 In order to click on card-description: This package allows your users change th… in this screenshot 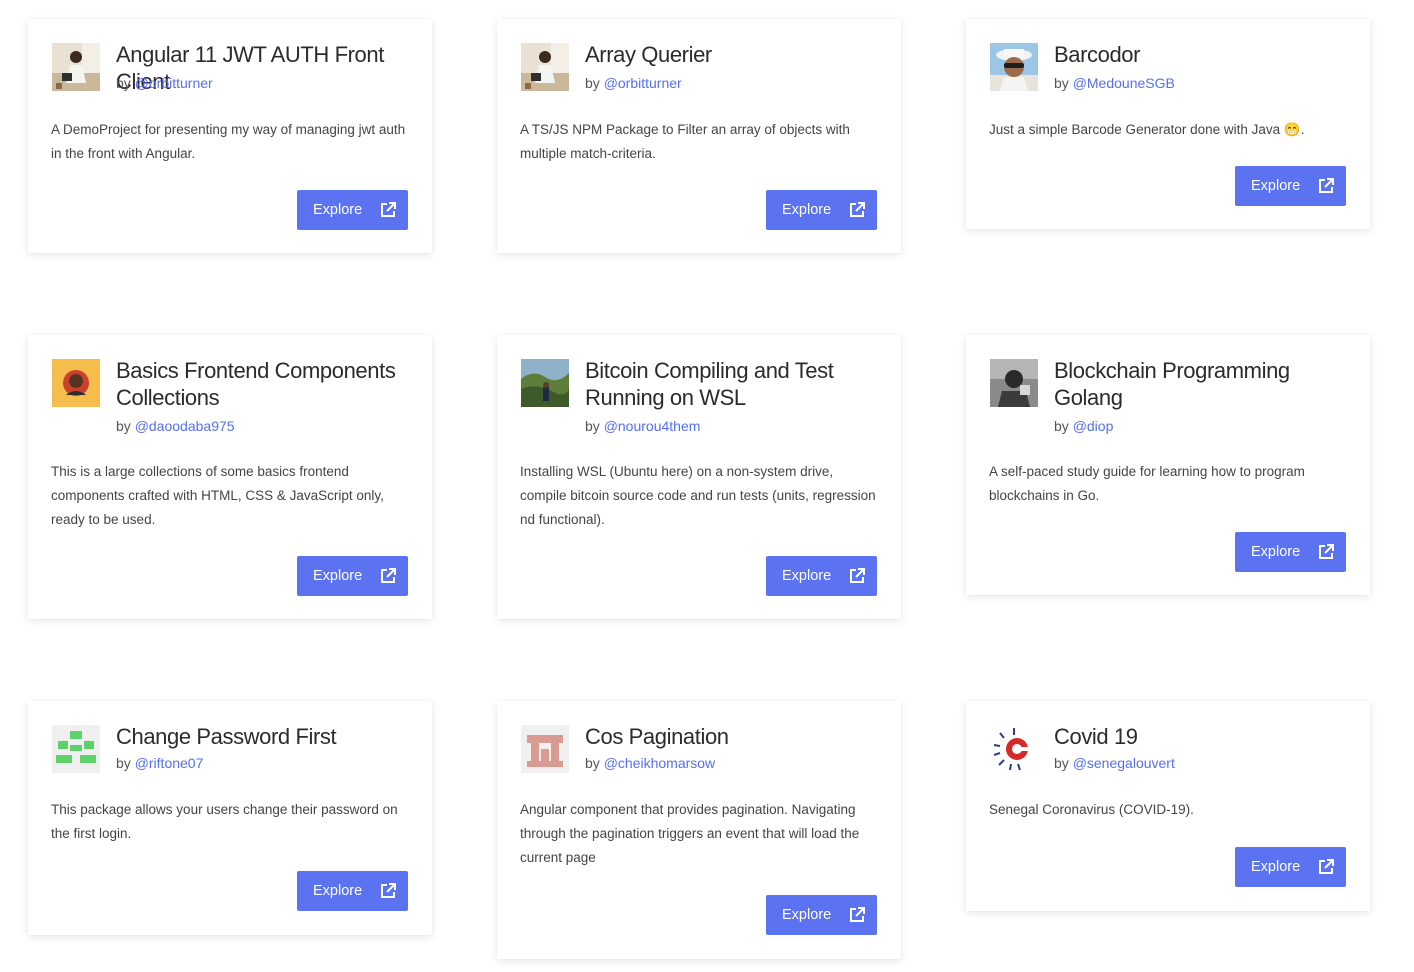, I will do `click(224, 821)`.